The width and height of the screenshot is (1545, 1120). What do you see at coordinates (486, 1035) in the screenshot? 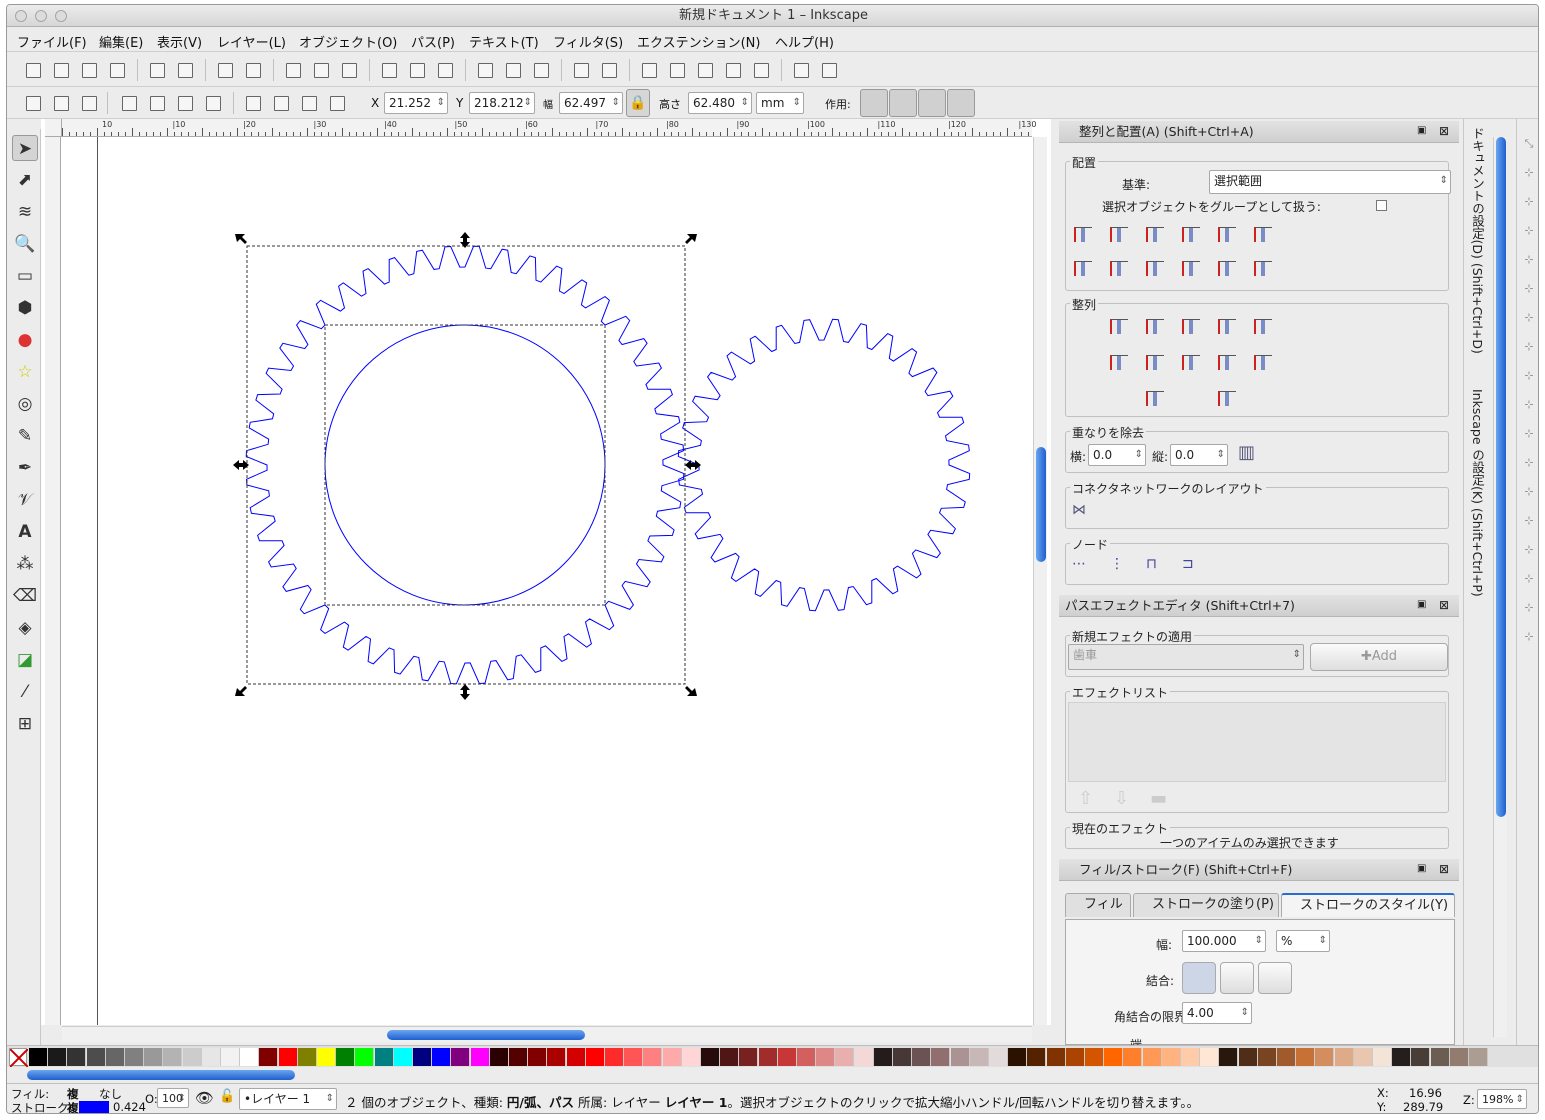
I see `horizontal-scroll-thumb` at bounding box center [486, 1035].